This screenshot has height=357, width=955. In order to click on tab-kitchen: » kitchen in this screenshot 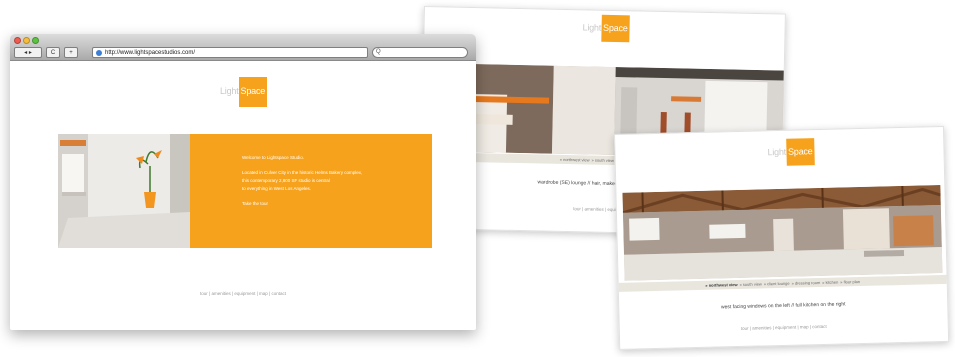, I will do `click(830, 282)`.